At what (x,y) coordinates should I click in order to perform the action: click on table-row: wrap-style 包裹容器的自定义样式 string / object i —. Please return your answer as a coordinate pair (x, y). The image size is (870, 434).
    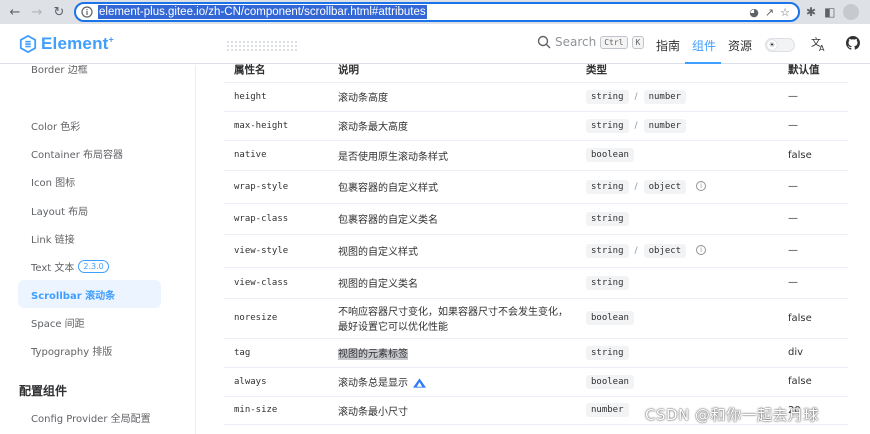
    Looking at the image, I should click on (536, 187).